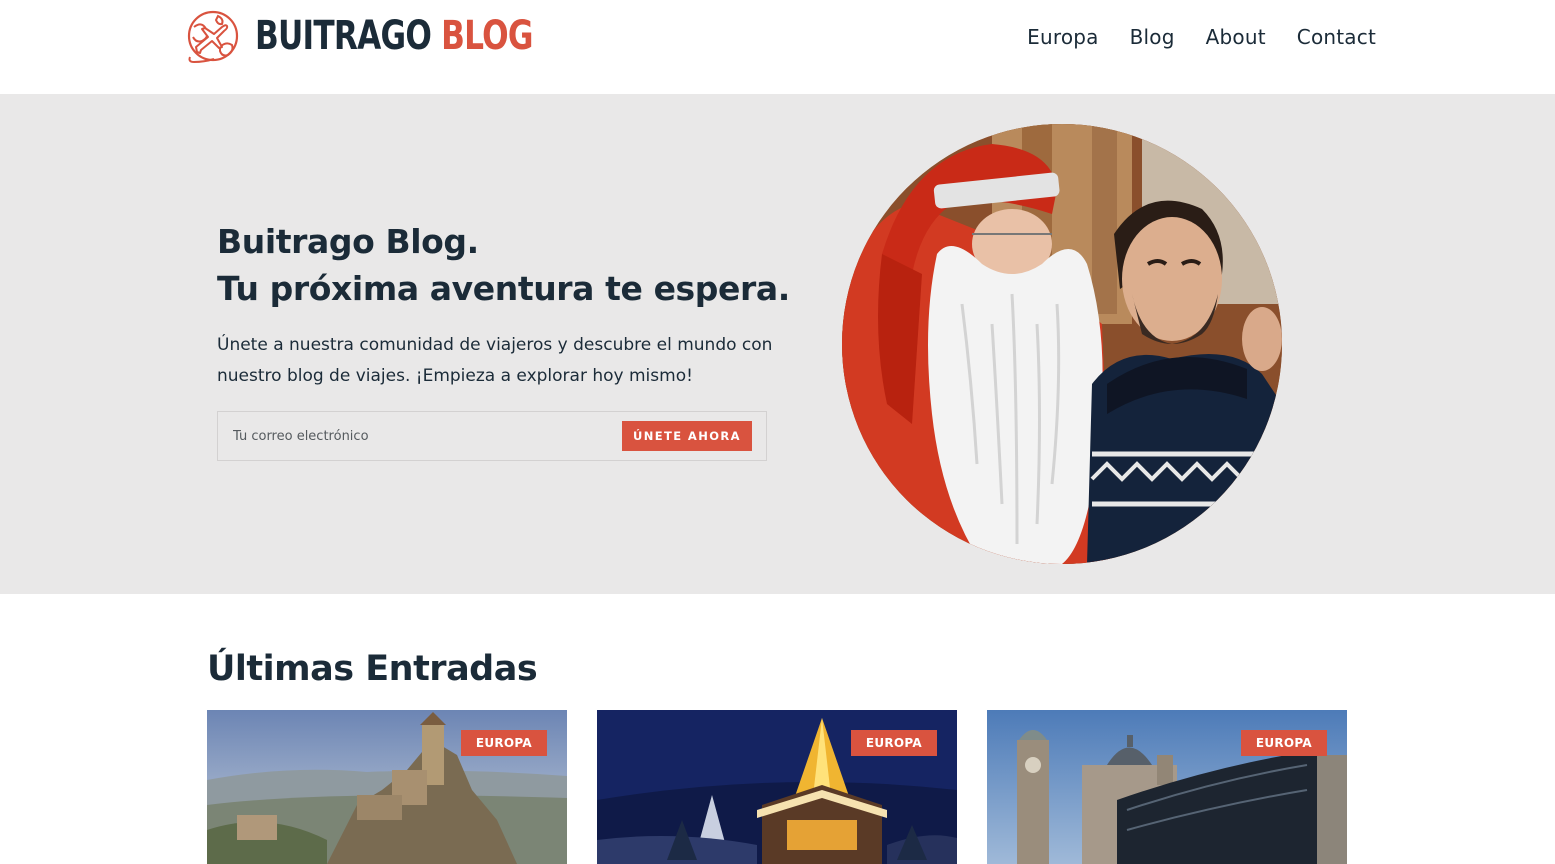 The width and height of the screenshot is (1555, 864). Describe the element at coordinates (1167, 787) in the screenshot. I see `post-card-liverpool: EUROPA` at that location.